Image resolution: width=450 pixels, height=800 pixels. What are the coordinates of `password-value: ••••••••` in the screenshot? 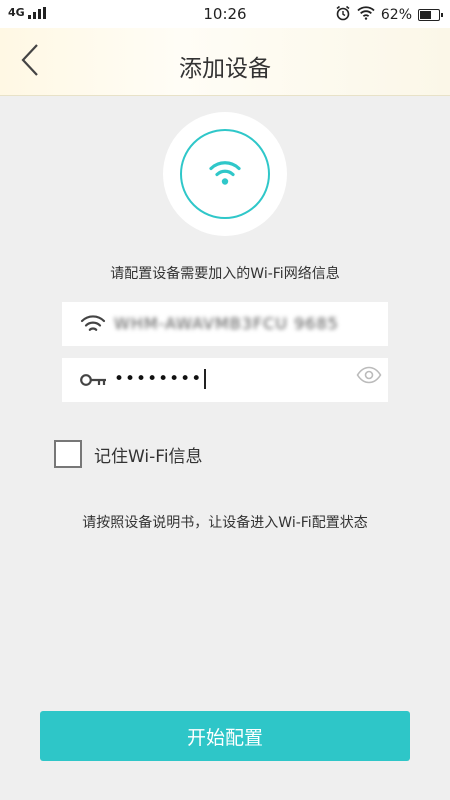 It's located at (160, 379).